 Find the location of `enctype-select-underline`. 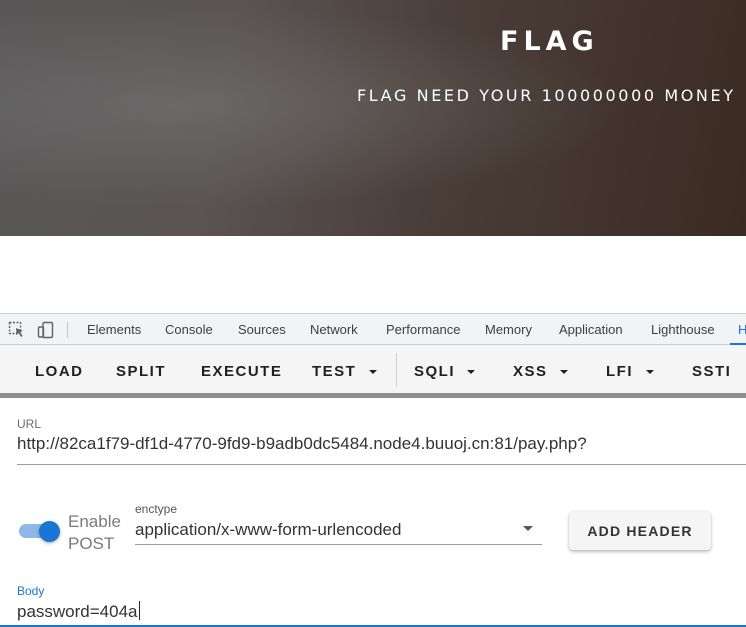

enctype-select-underline is located at coordinates (338, 544).